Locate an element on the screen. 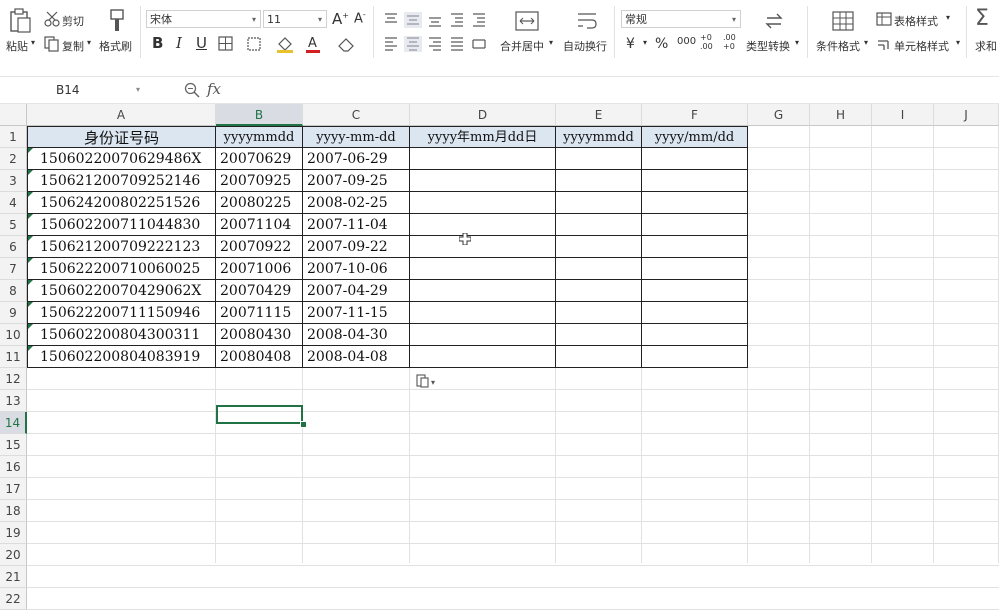 The image size is (999, 610). increase-decimal-button: +0 .00 is located at coordinates (708, 42).